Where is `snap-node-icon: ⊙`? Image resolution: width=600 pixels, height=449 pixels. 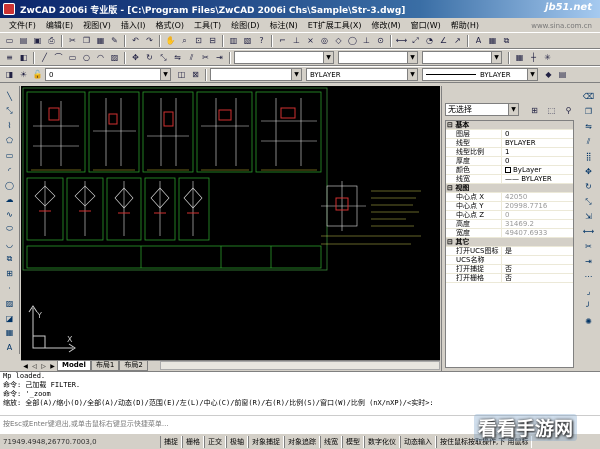 snap-node-icon: ⊙ is located at coordinates (380, 40).